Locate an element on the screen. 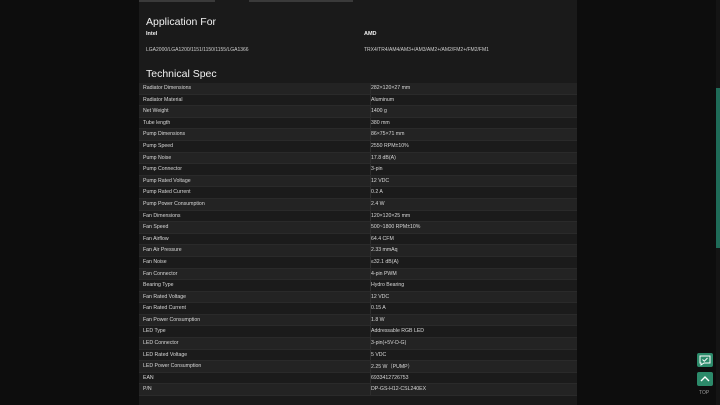 This screenshot has height=405, width=720. spec-row: Pump Power Consumption 2.4 W is located at coordinates (358, 204).